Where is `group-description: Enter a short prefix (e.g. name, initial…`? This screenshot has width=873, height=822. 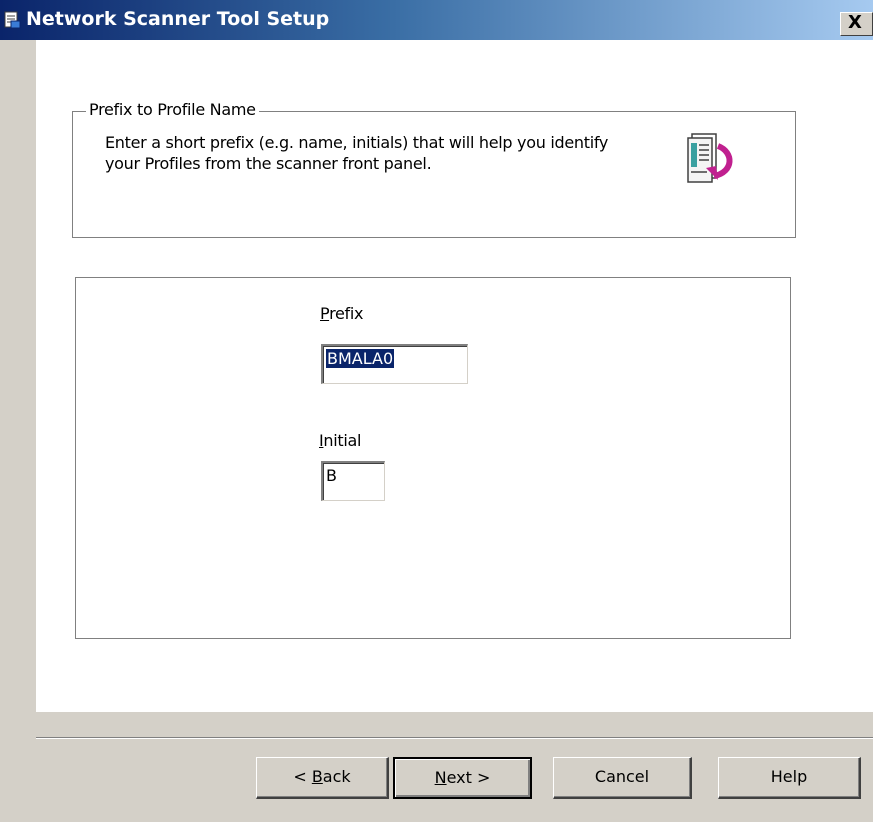 group-description: Enter a short prefix (e.g. name, initial… is located at coordinates (357, 153).